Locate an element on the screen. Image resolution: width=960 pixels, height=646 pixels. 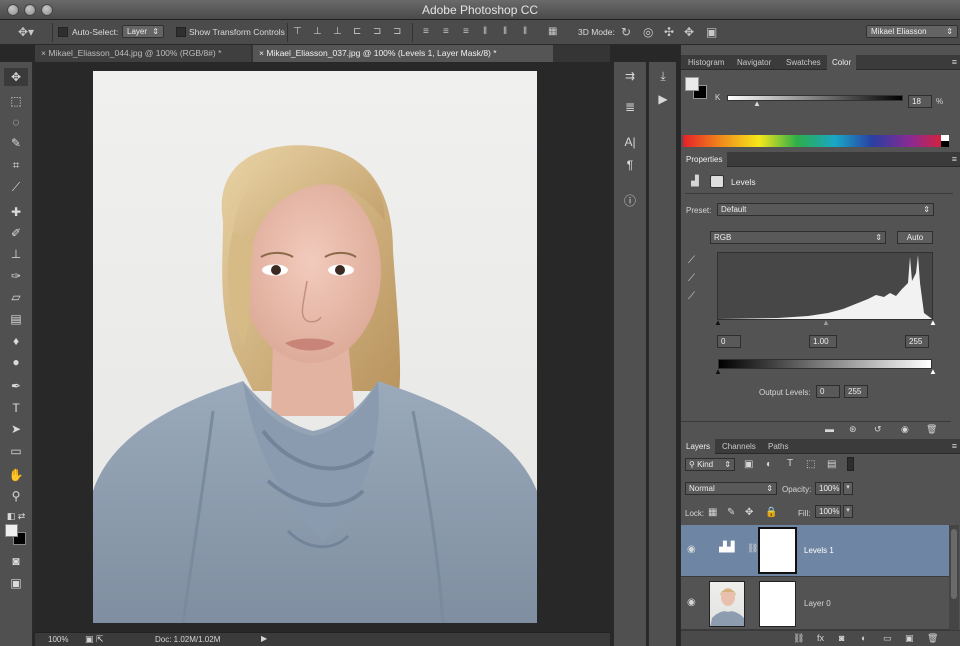
layer-row-levels: ◉ ▟▟ ⛓ Levels 1 is located at coordinates (815, 551).